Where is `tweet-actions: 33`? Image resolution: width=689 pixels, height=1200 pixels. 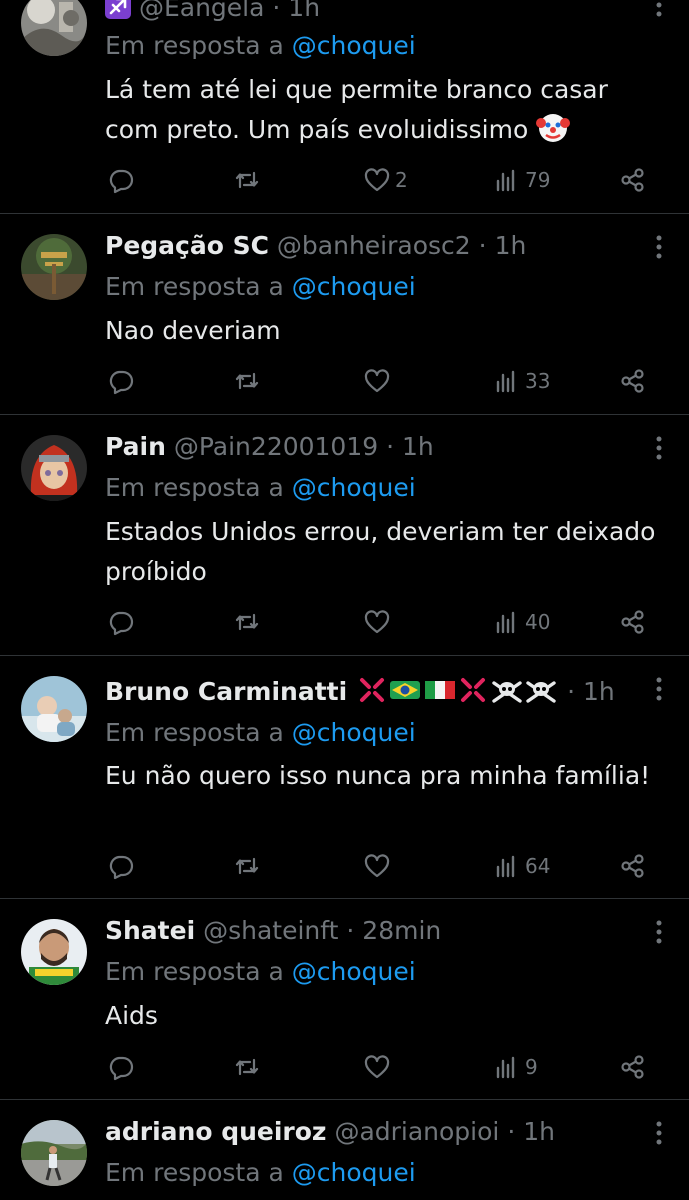
tweet-actions: 33 is located at coordinates (380, 381).